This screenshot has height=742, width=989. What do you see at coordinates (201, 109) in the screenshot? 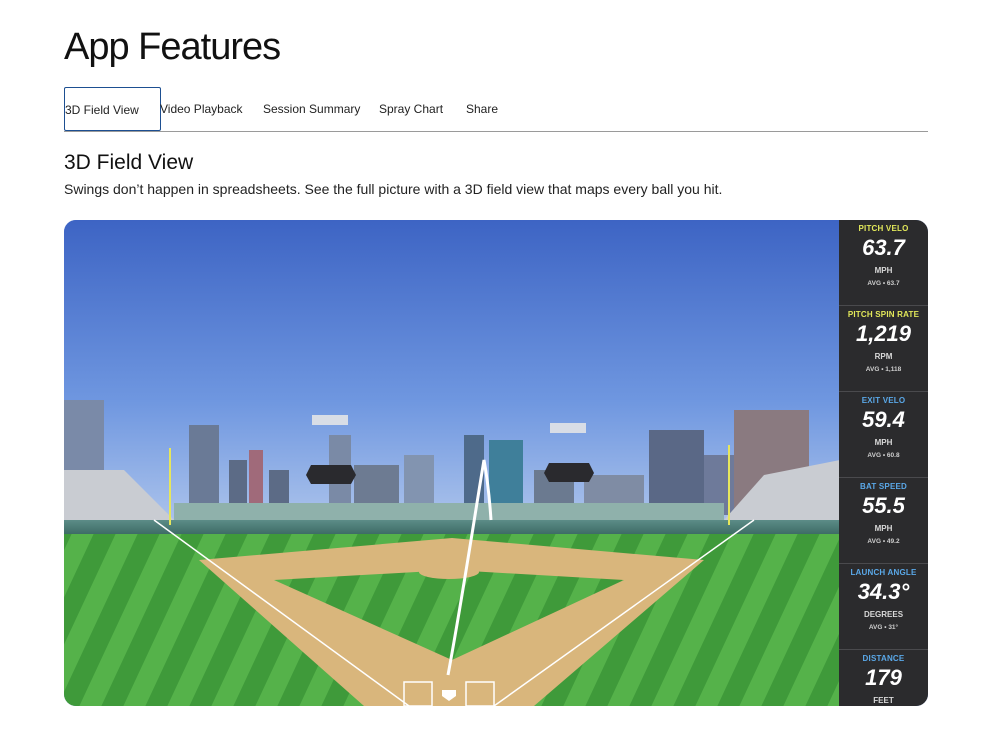
I see `tab-video-playback: Video Playback` at bounding box center [201, 109].